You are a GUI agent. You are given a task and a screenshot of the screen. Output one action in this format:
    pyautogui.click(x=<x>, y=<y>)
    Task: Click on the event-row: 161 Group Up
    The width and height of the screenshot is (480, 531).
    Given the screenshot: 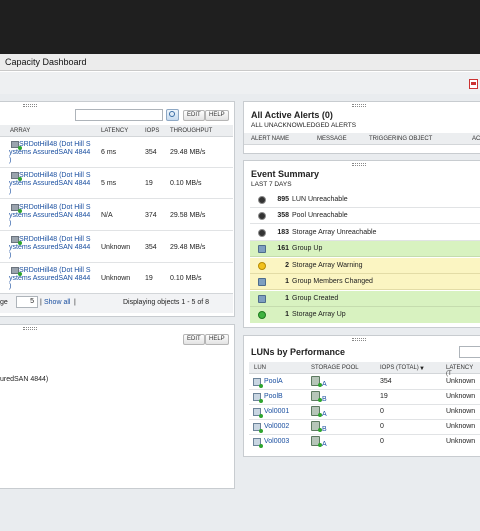 What is the action you would take?
    pyautogui.click(x=365, y=249)
    